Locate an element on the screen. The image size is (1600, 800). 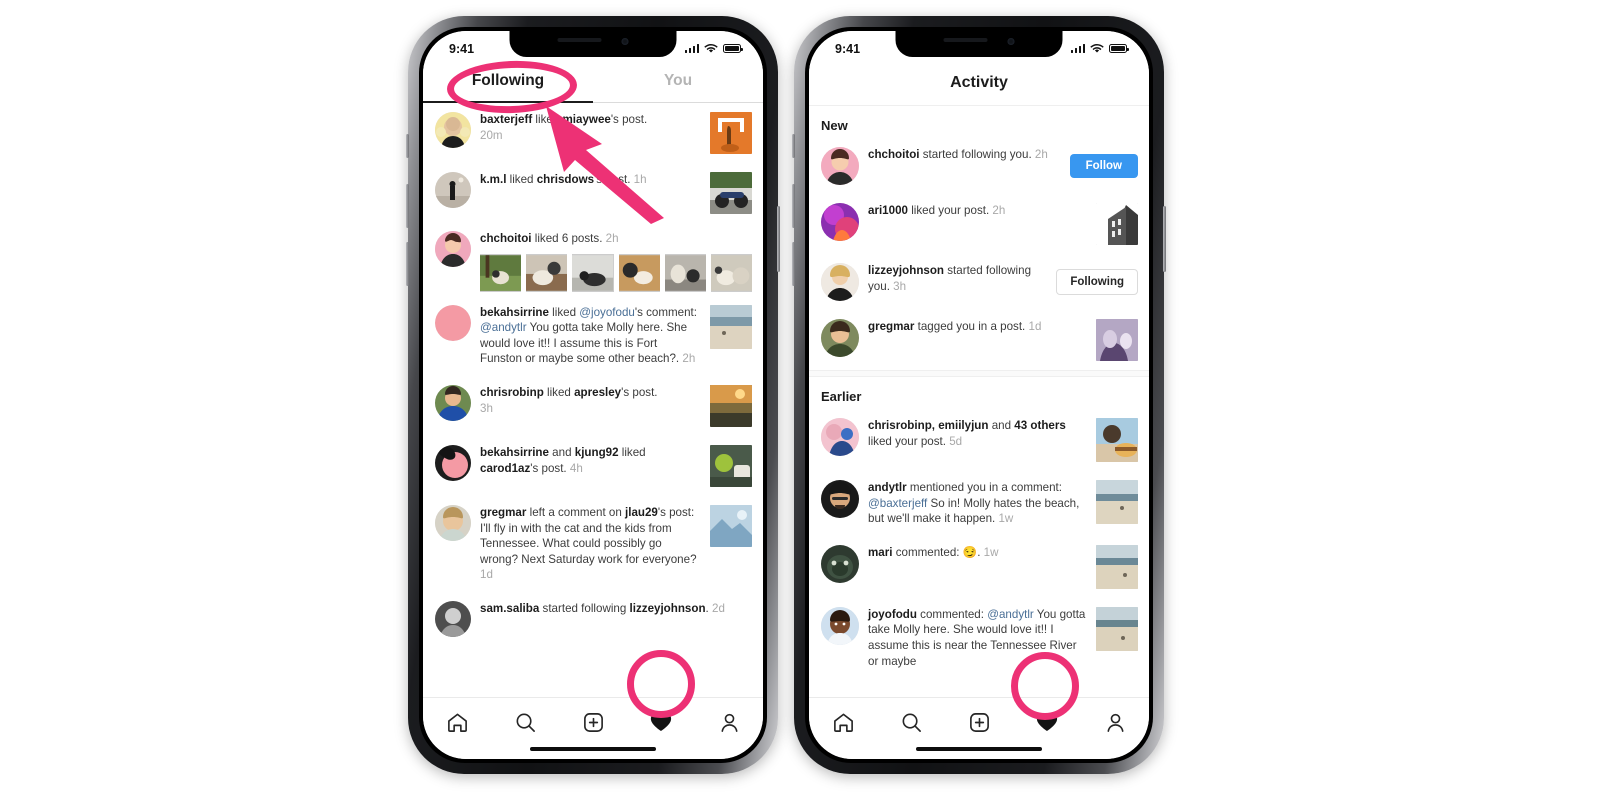
target-username: lizzeyjohnson is located at coordinates (668, 608).